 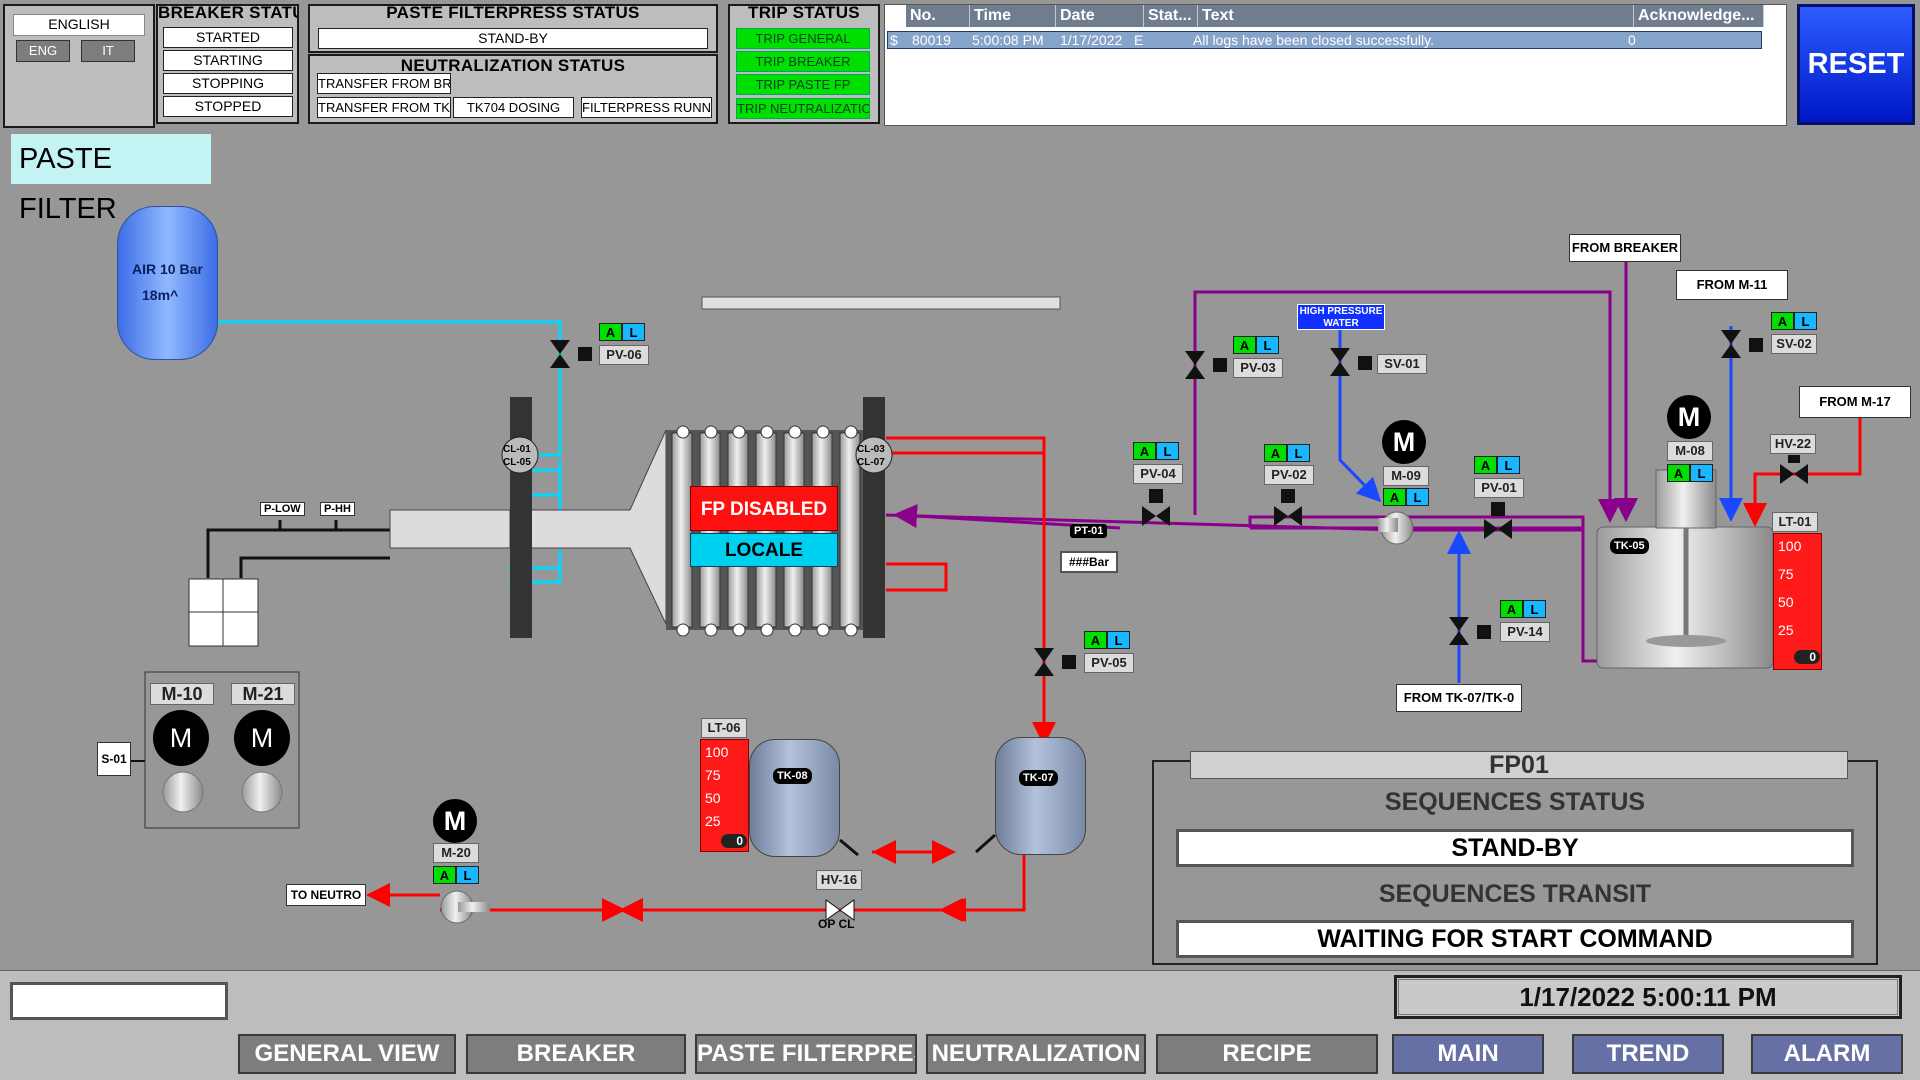 I want to click on lt01-scale-75: 75, so click(x=1786, y=574).